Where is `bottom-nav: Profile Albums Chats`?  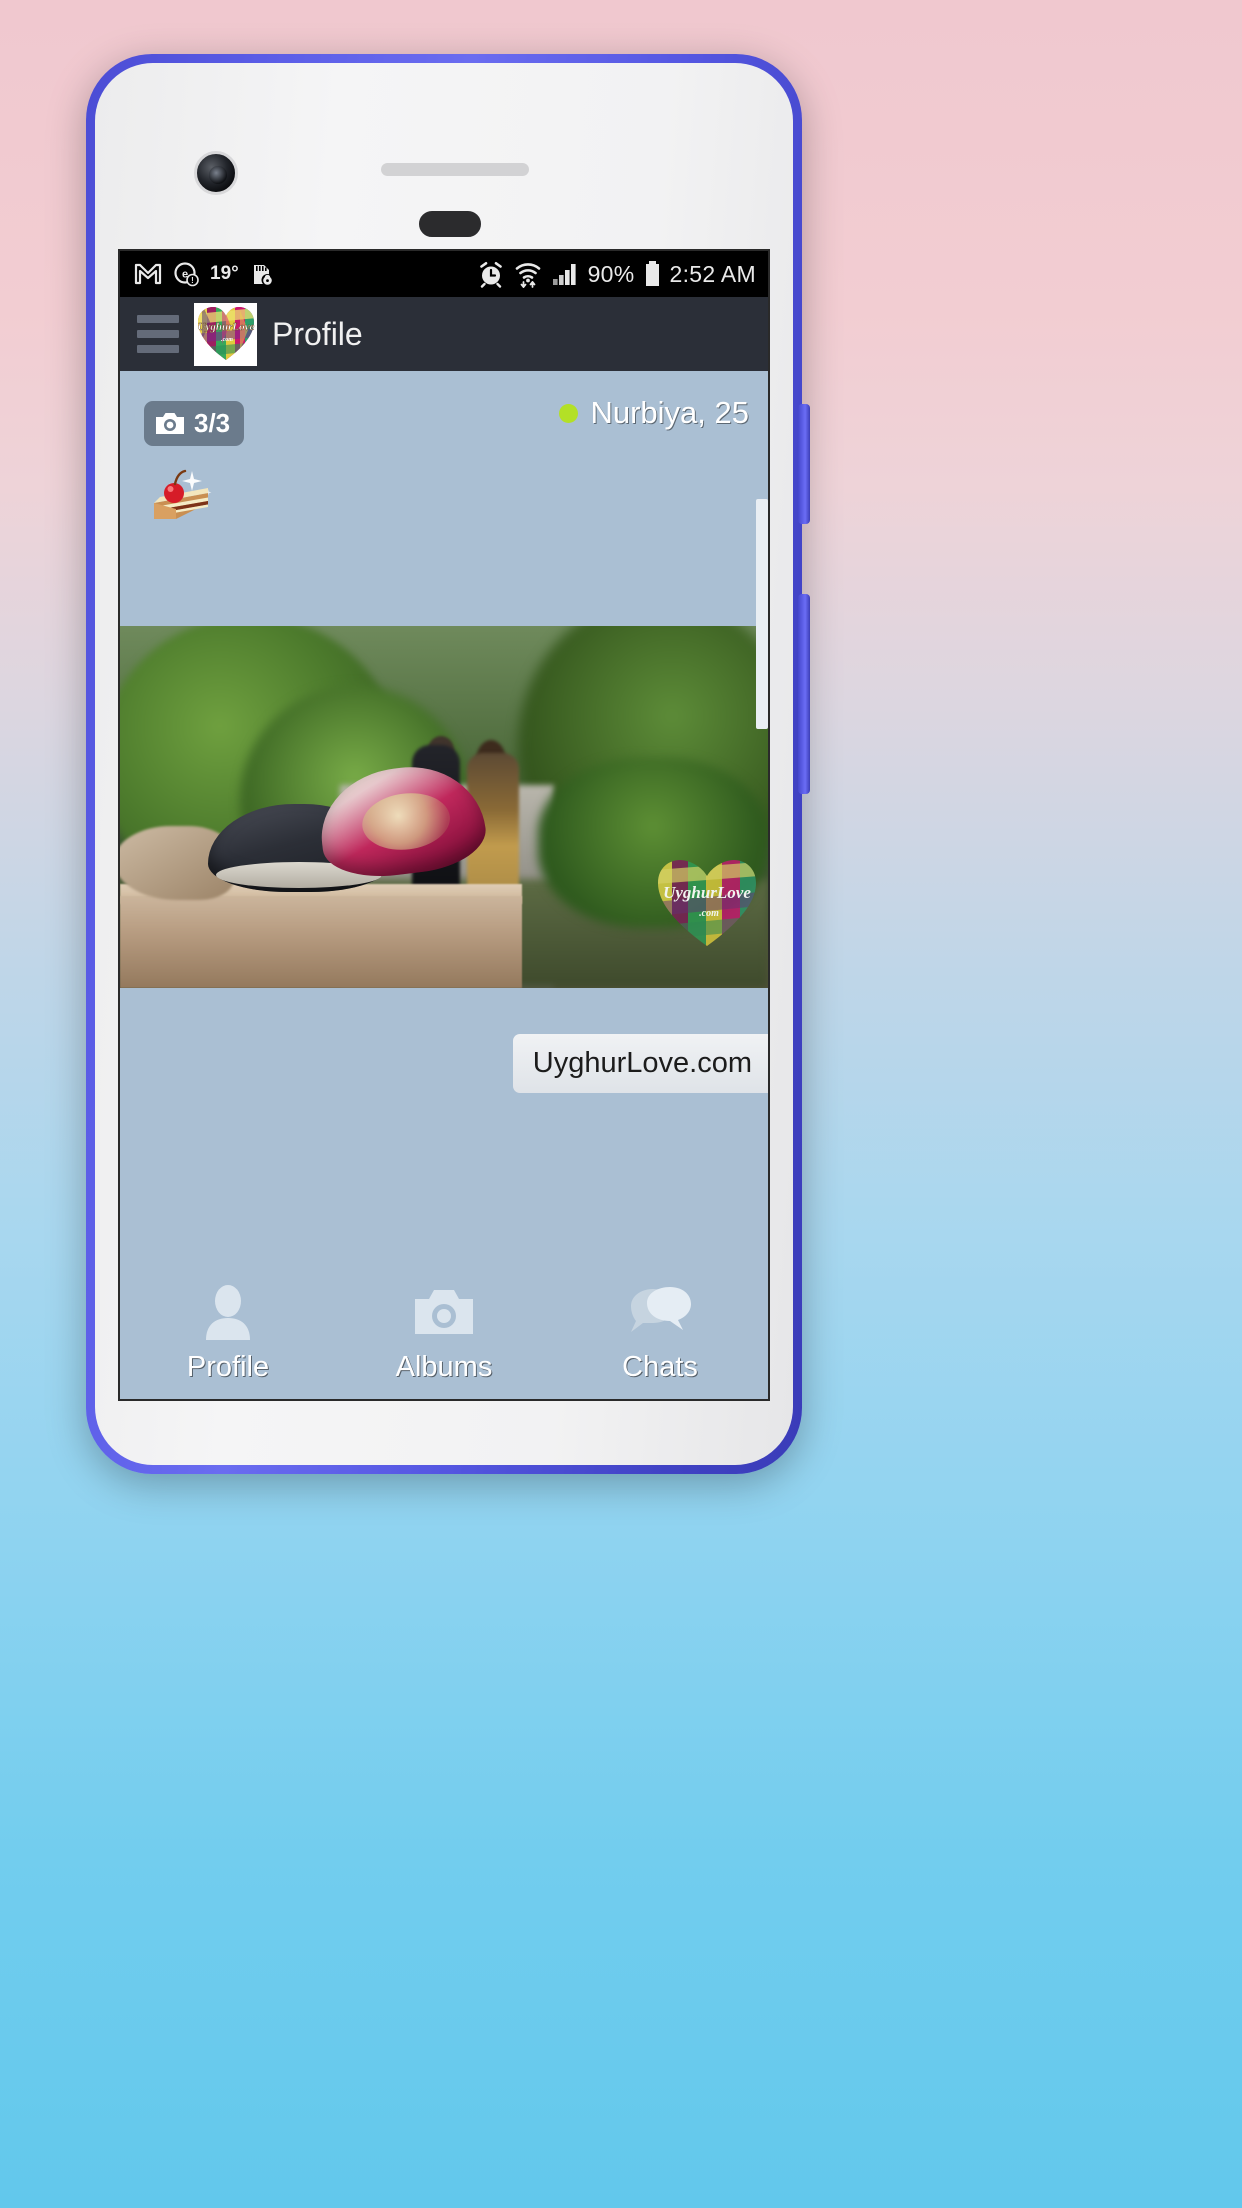 bottom-nav: Profile Albums Chats is located at coordinates (444, 1334).